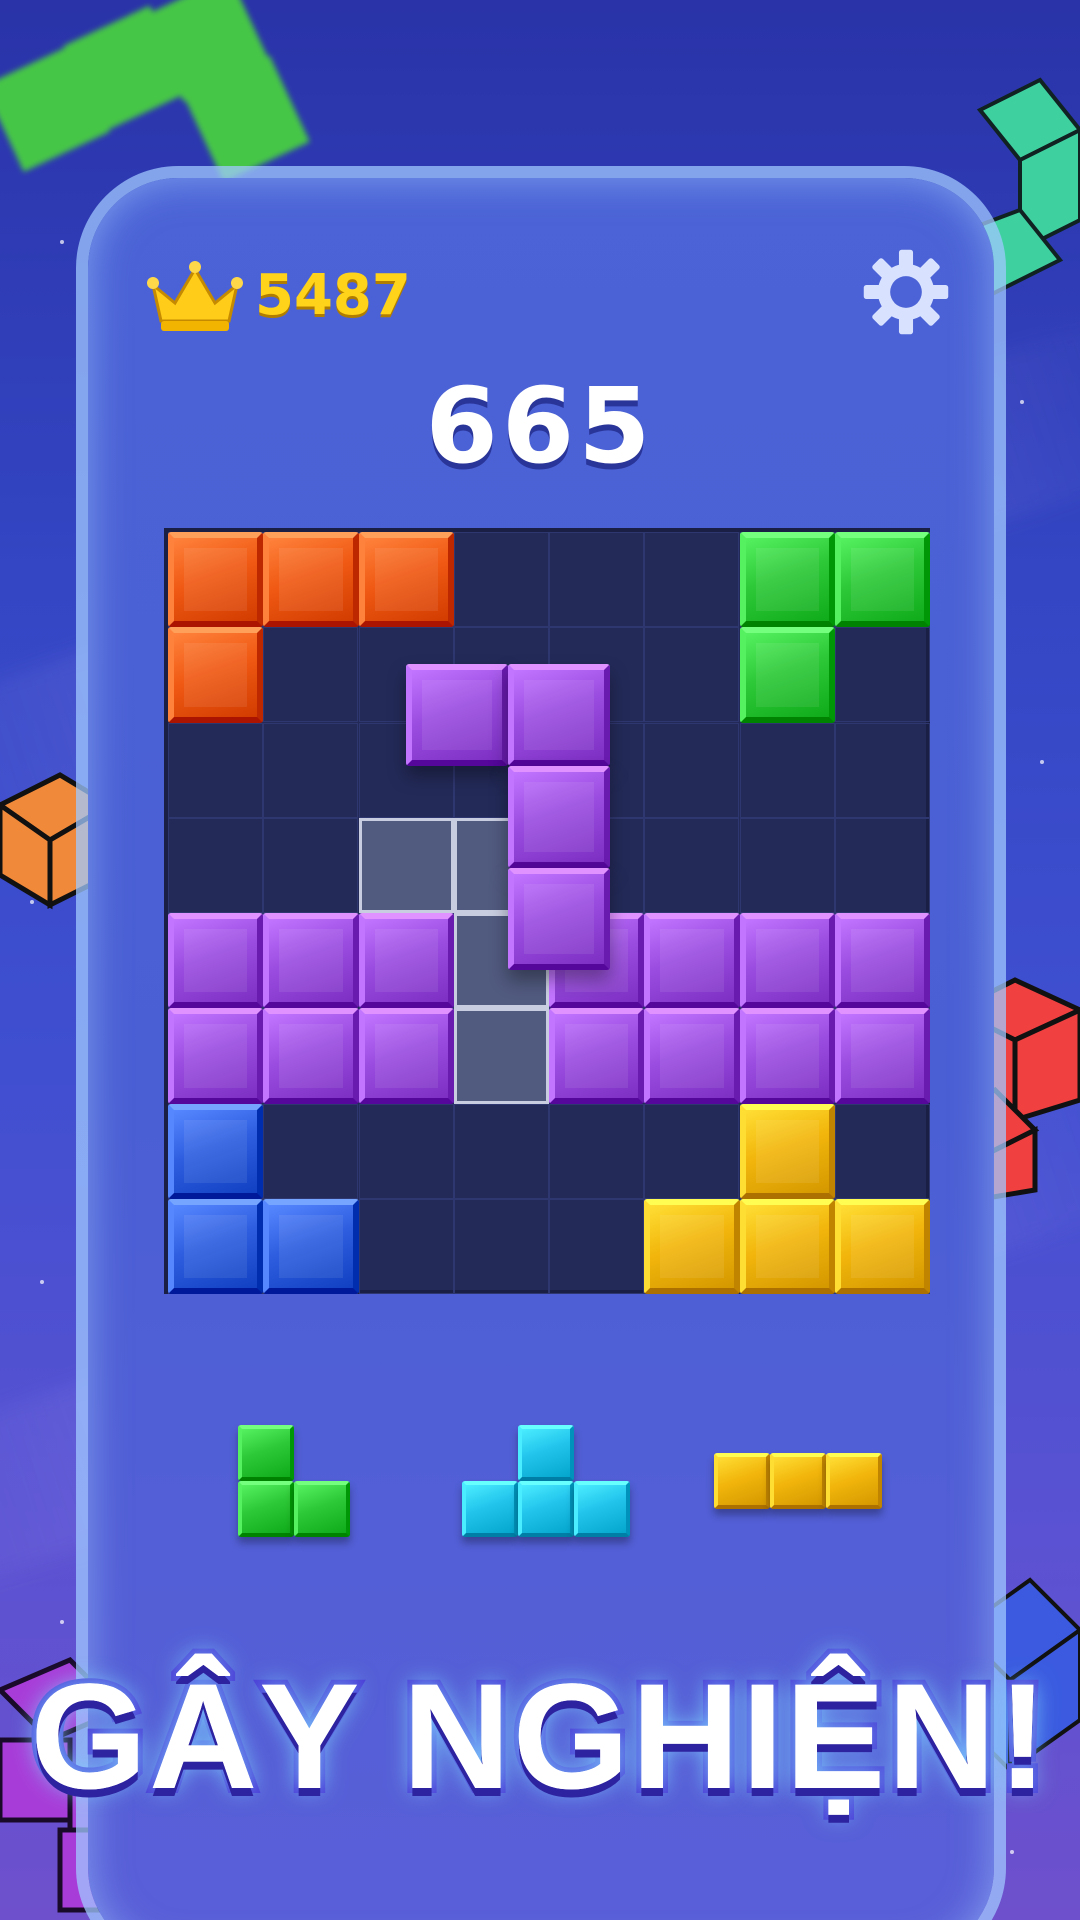 This screenshot has width=1080, height=1920. Describe the element at coordinates (540, 426) in the screenshot. I see `current-score: 665` at that location.